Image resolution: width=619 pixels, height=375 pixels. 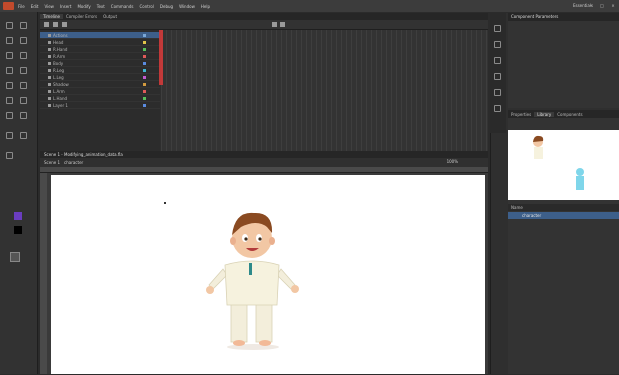 What do you see at coordinates (166, 6) in the screenshot?
I see `menu-debug: Debug` at bounding box center [166, 6].